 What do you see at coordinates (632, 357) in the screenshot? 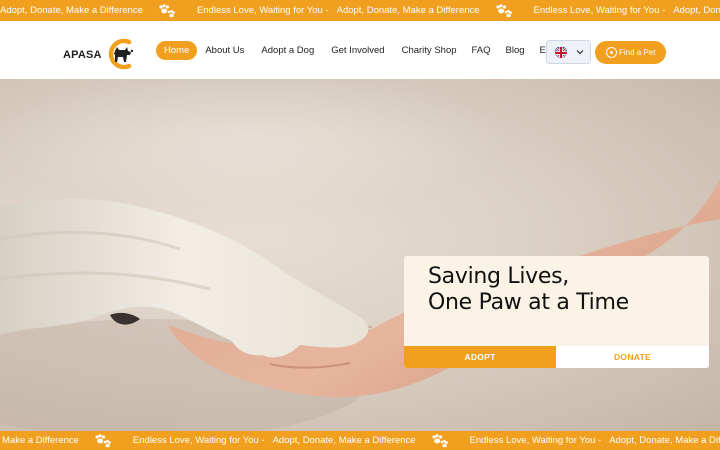
I see `donate-button: DONATE` at bounding box center [632, 357].